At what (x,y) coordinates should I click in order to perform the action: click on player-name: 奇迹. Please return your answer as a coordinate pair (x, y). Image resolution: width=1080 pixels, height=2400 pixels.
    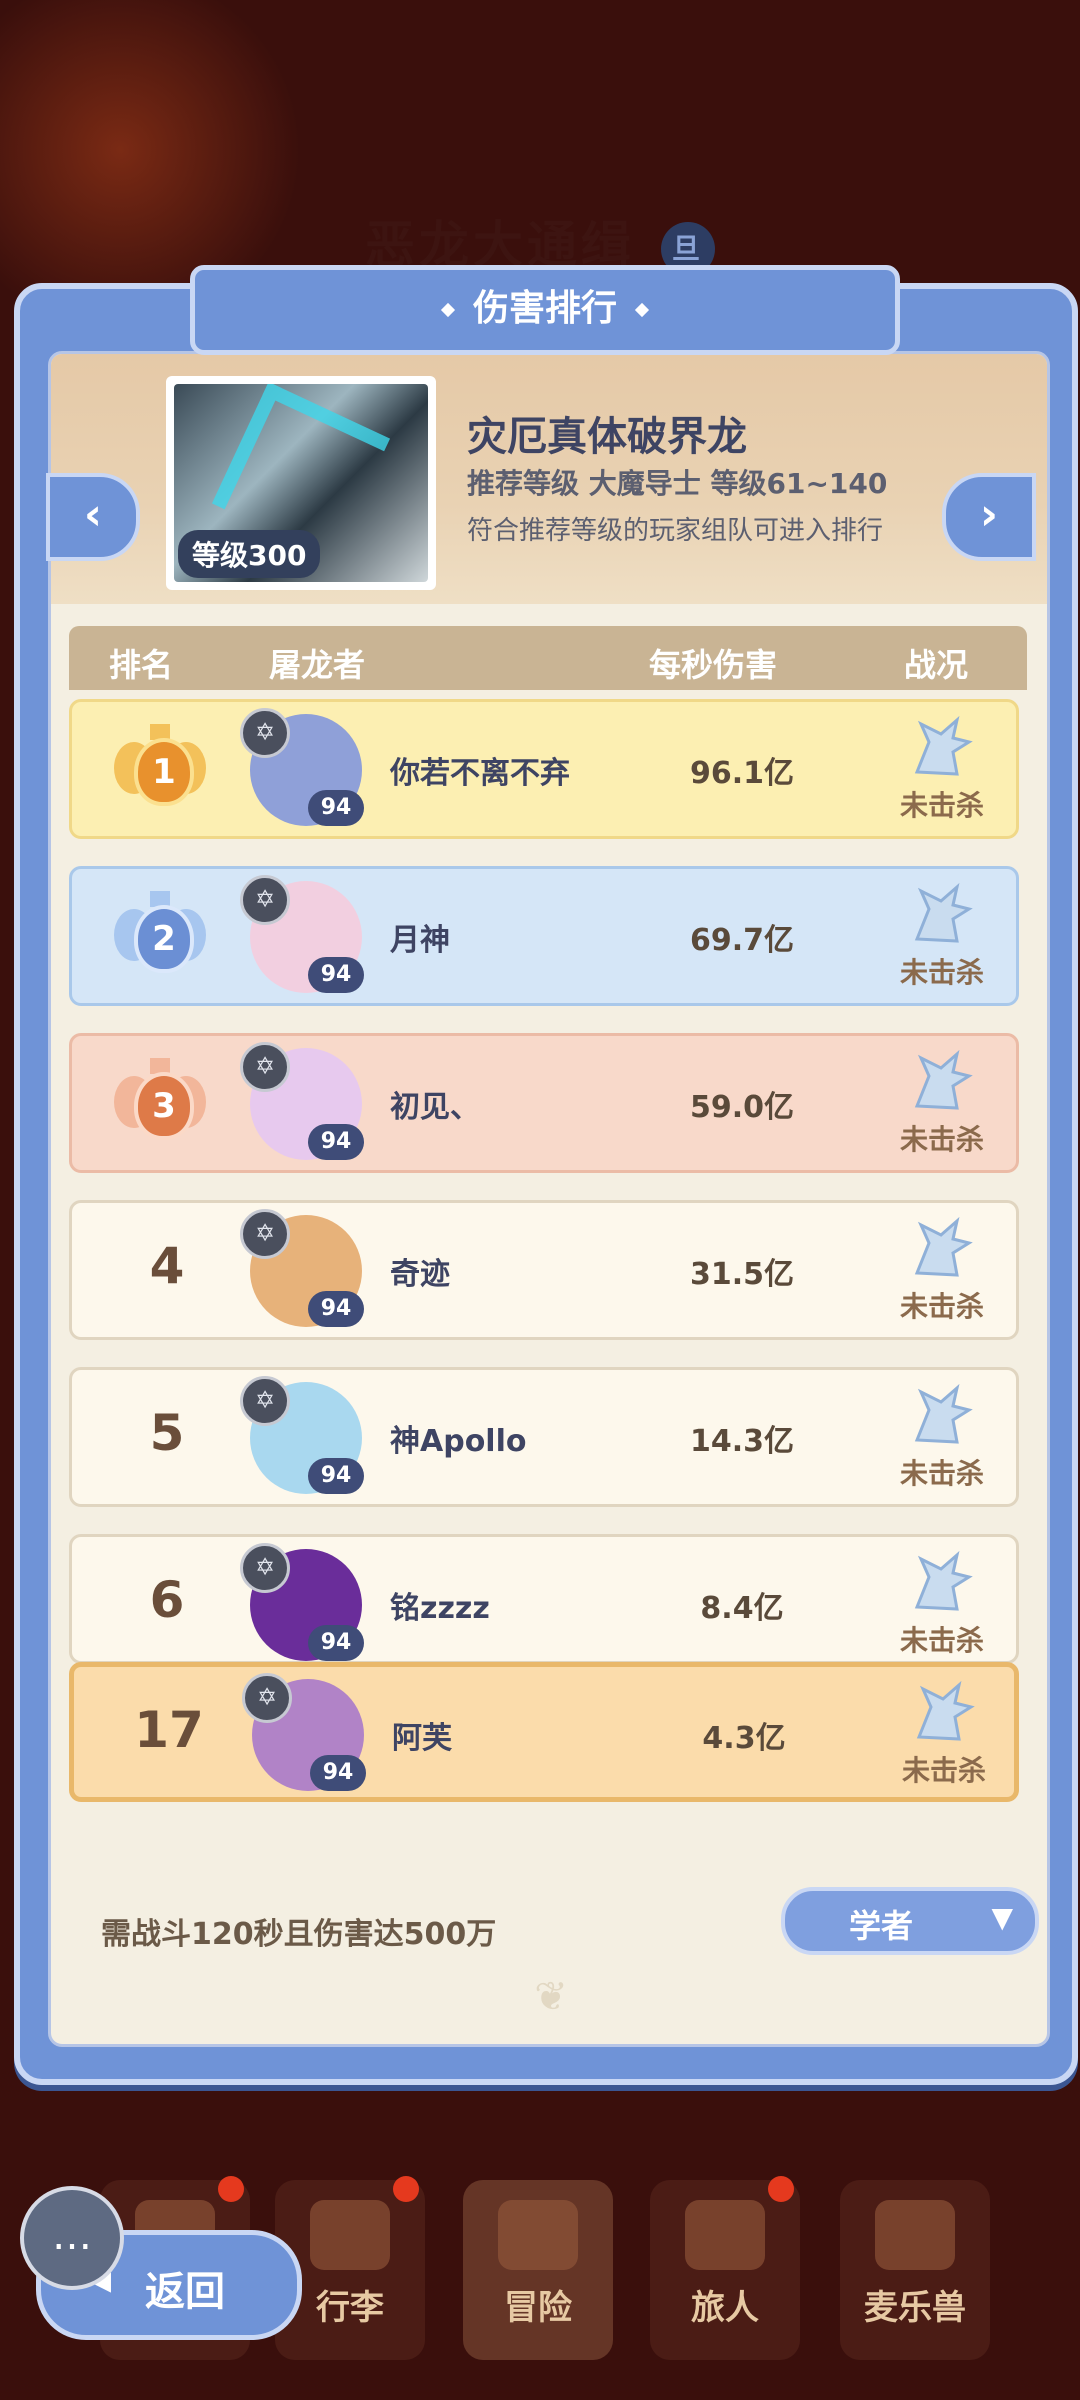
    Looking at the image, I should click on (420, 1274).